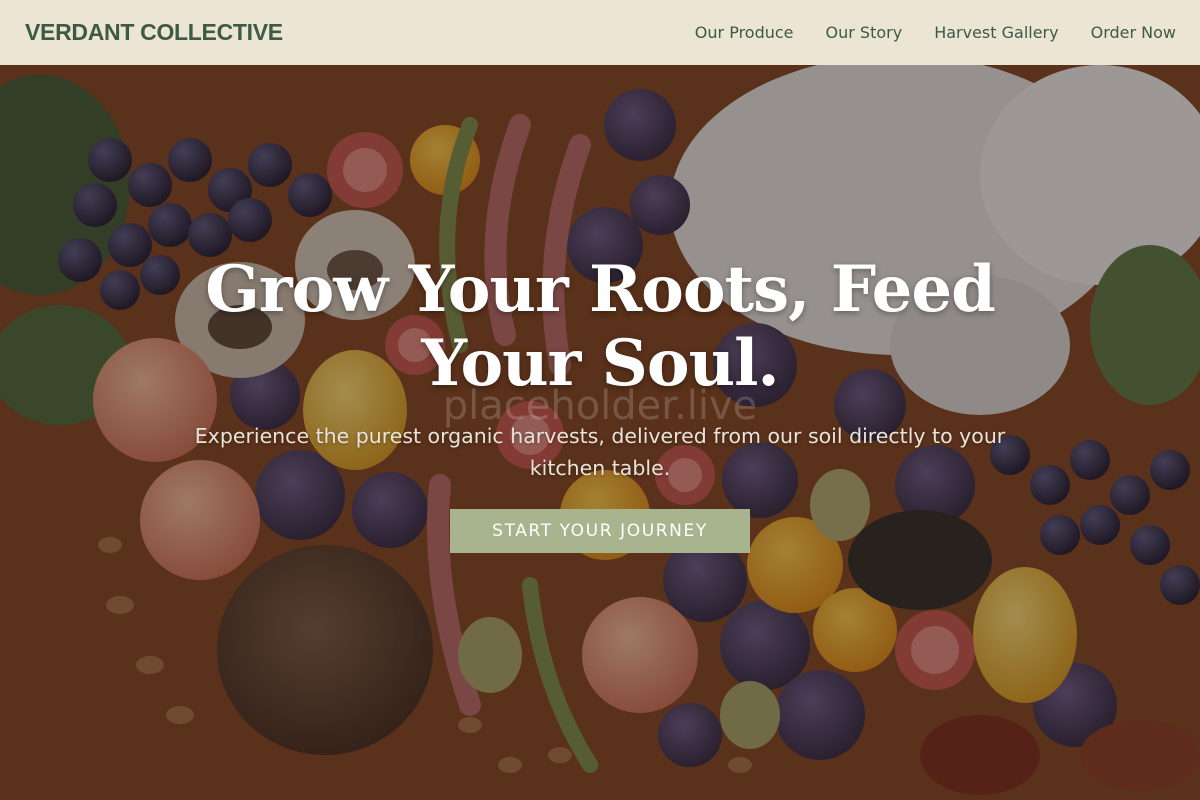 The image size is (1200, 800). I want to click on hero-headline-line-1: Grow Your Roots, Feed, so click(600, 289).